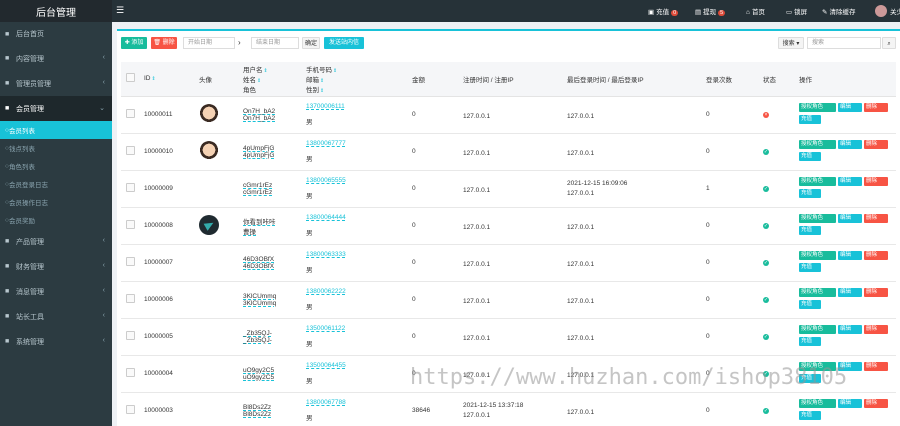 This screenshot has width=900, height=426. I want to click on home-nav: ⌂ 首页, so click(755, 11).